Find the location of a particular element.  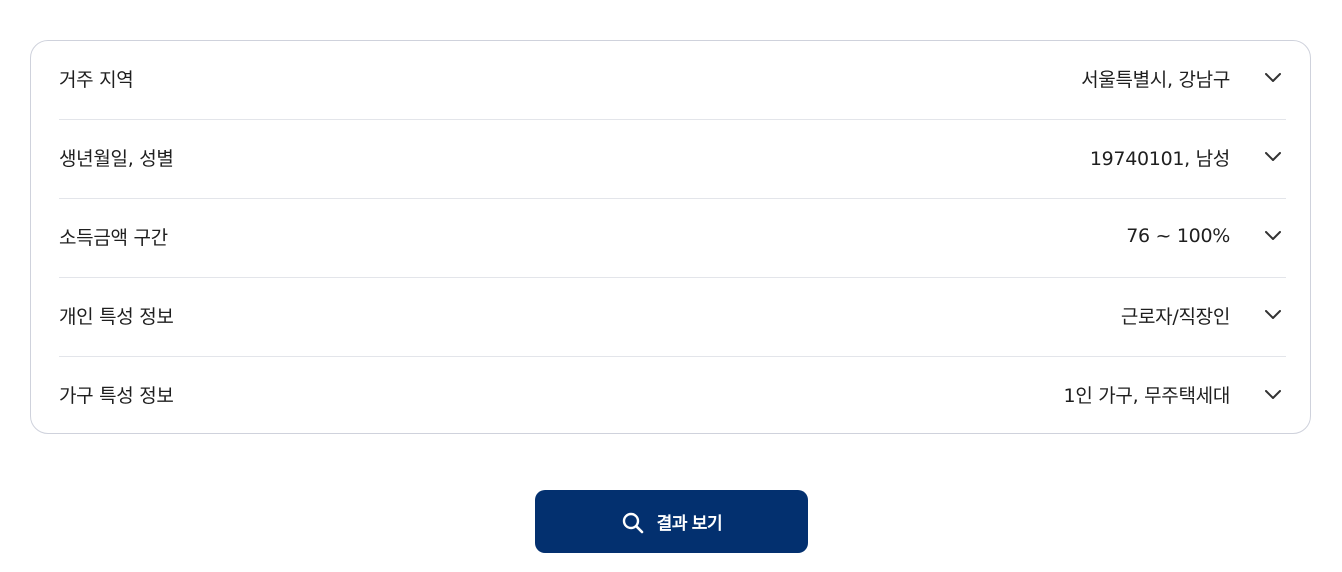

filter-row-value: 서울특별시, 강남구 is located at coordinates (1155, 79).